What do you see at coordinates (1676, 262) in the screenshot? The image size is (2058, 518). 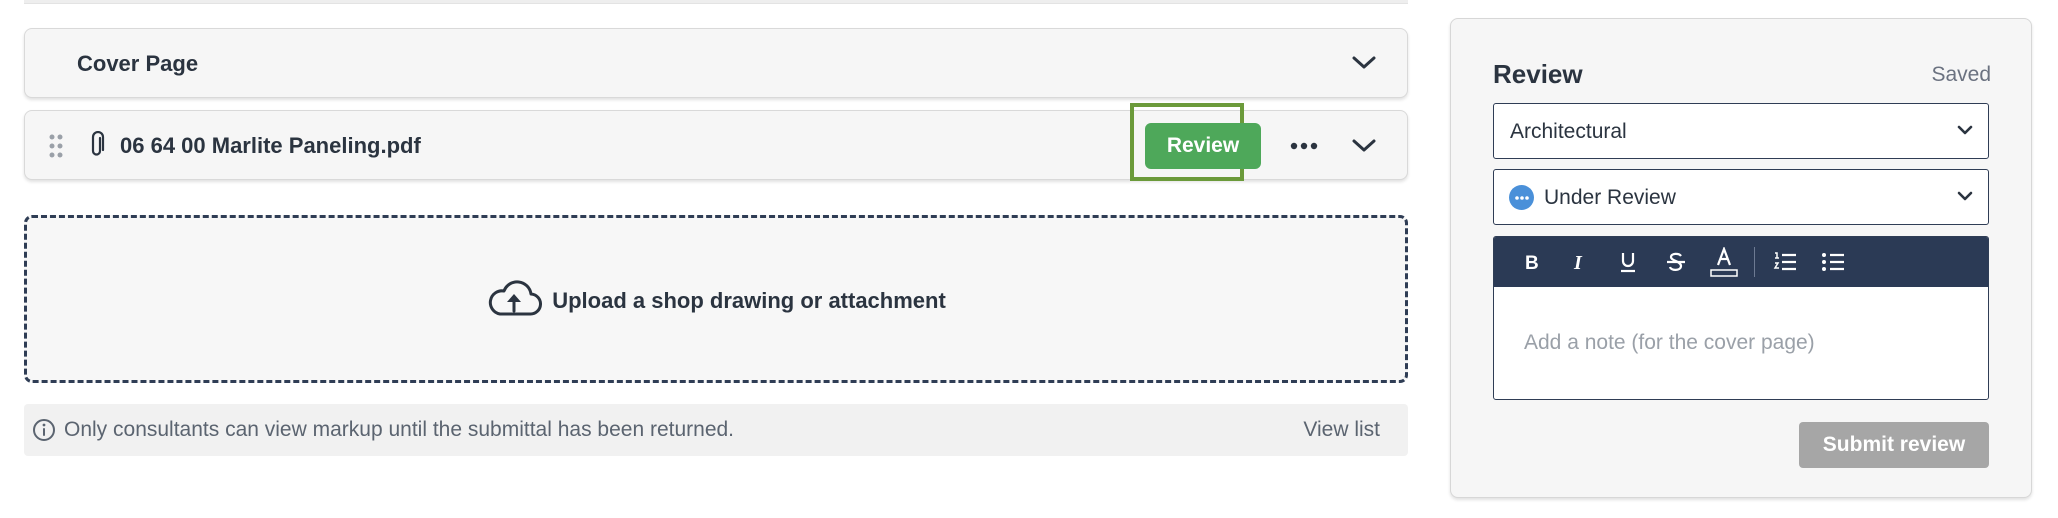 I see `strikethrough-icon` at bounding box center [1676, 262].